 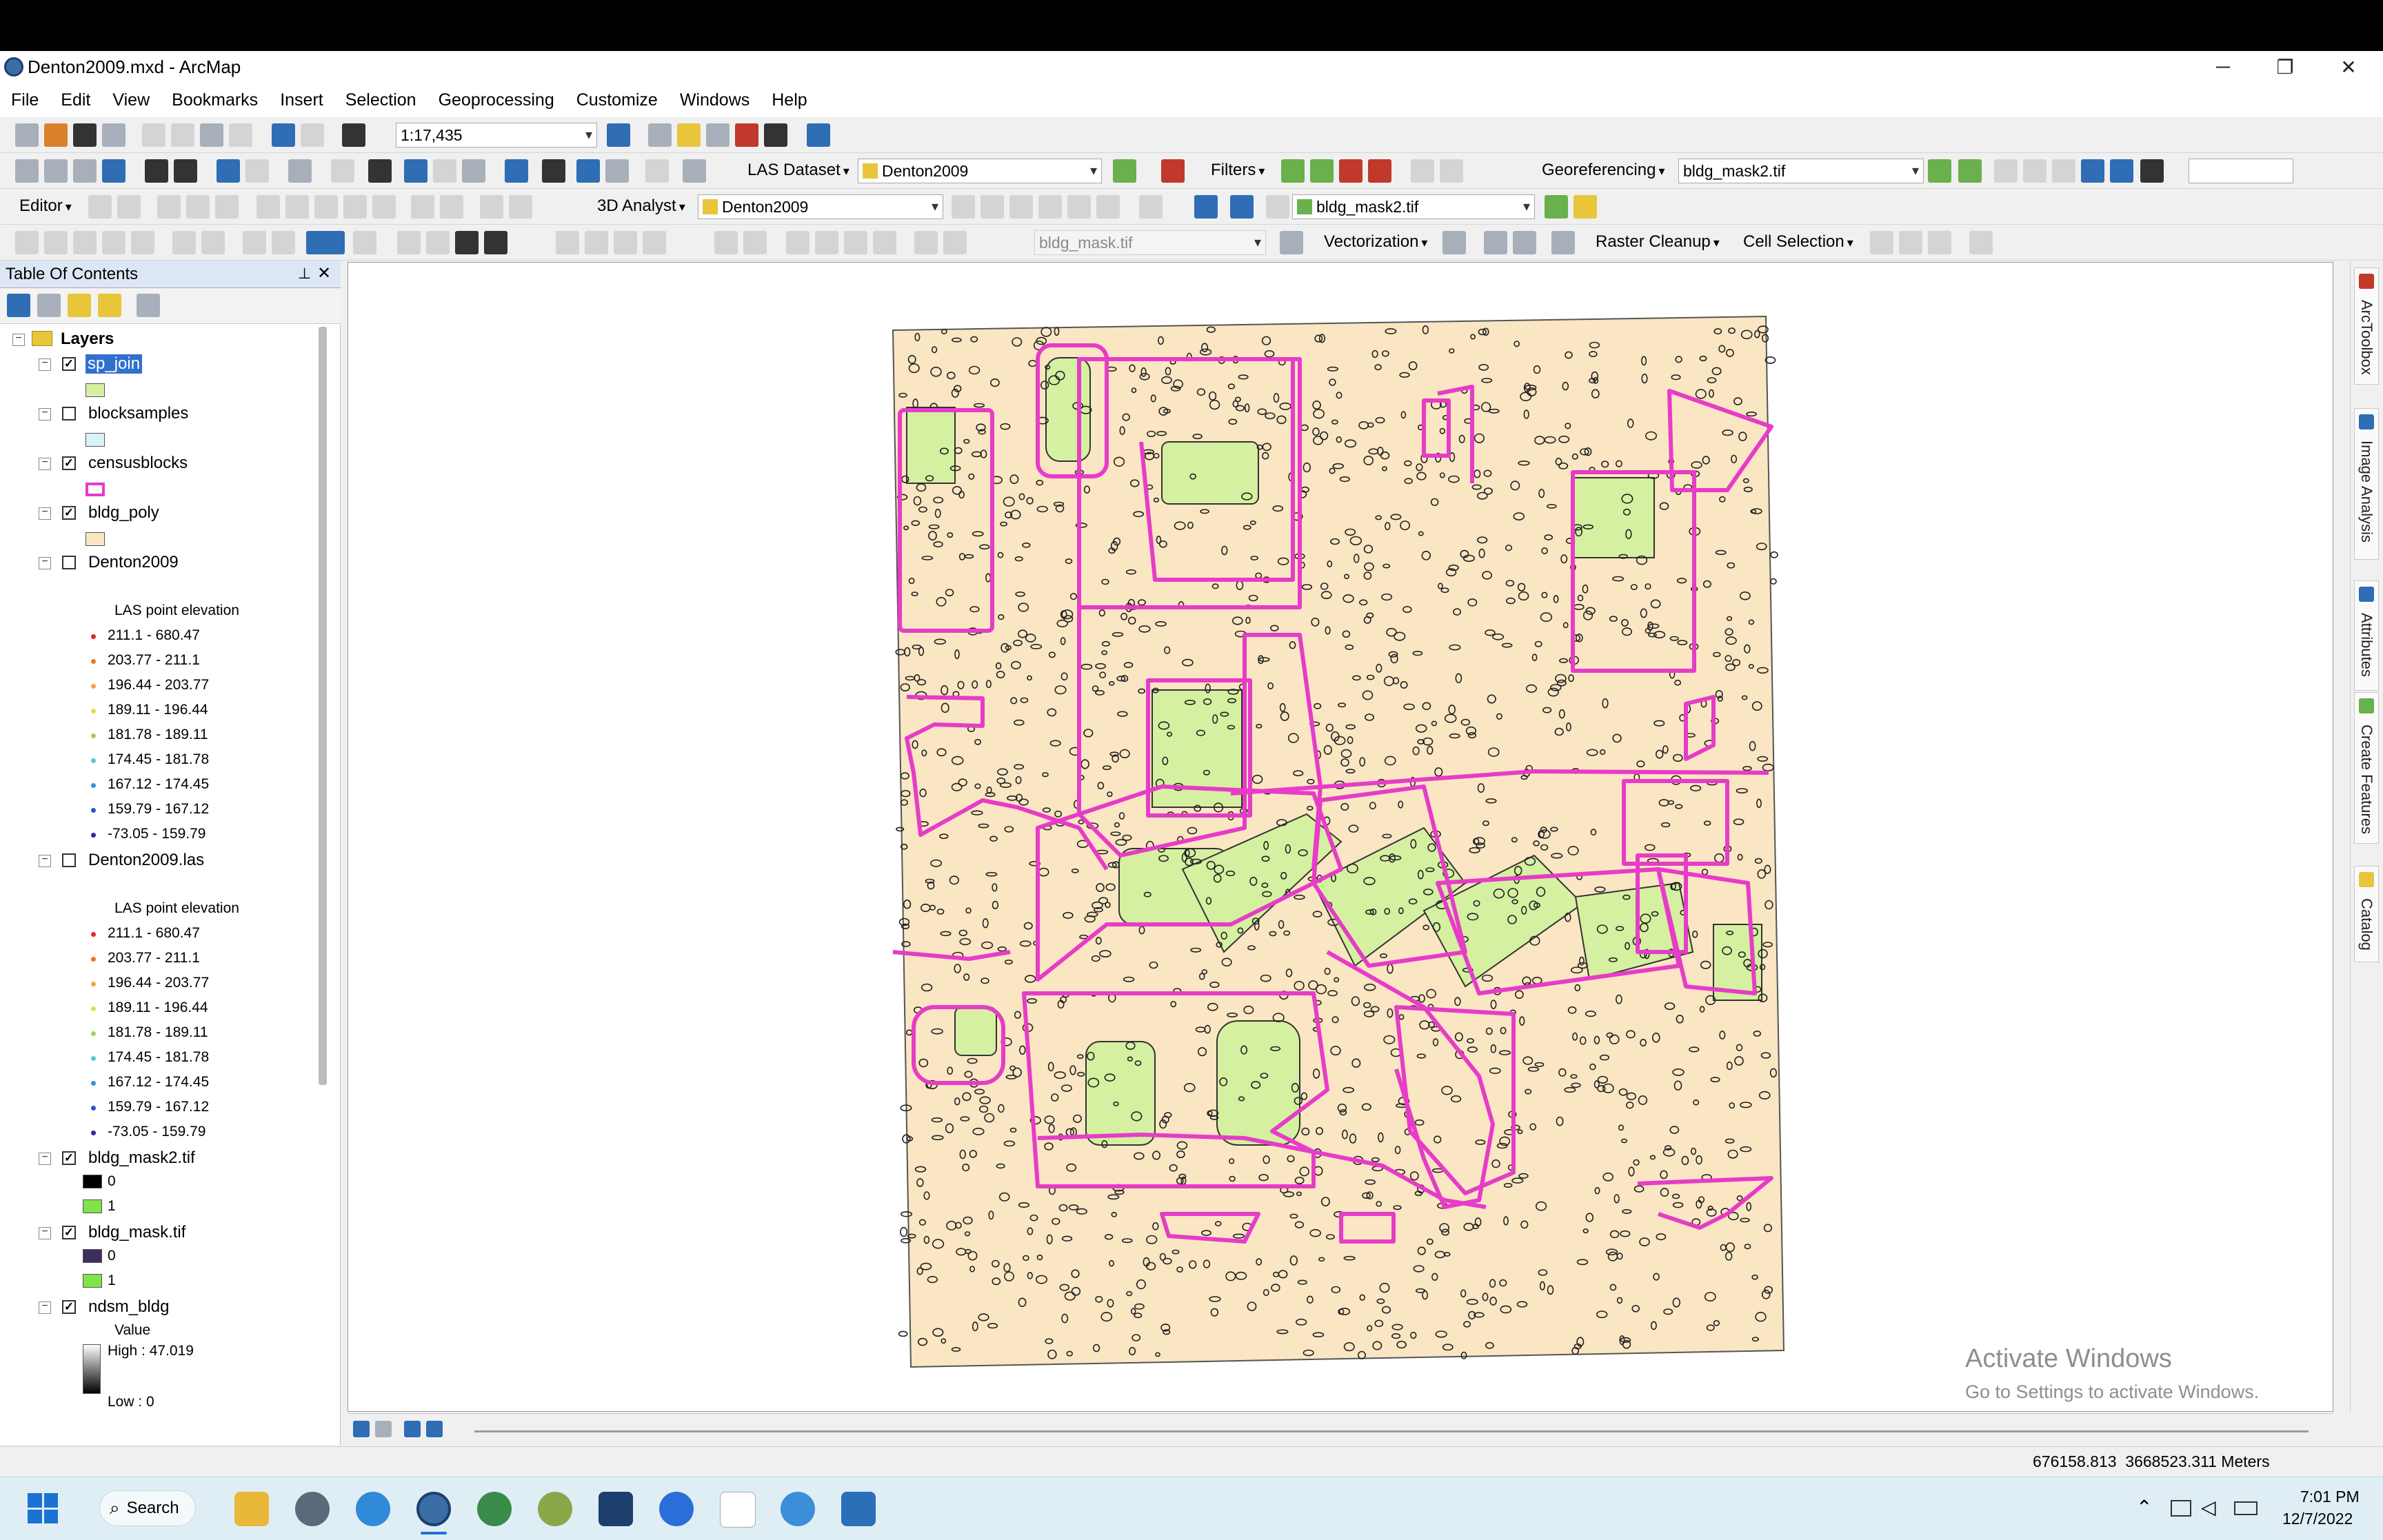 What do you see at coordinates (156, 171) in the screenshot?
I see `fixed-zoom-in-icon` at bounding box center [156, 171].